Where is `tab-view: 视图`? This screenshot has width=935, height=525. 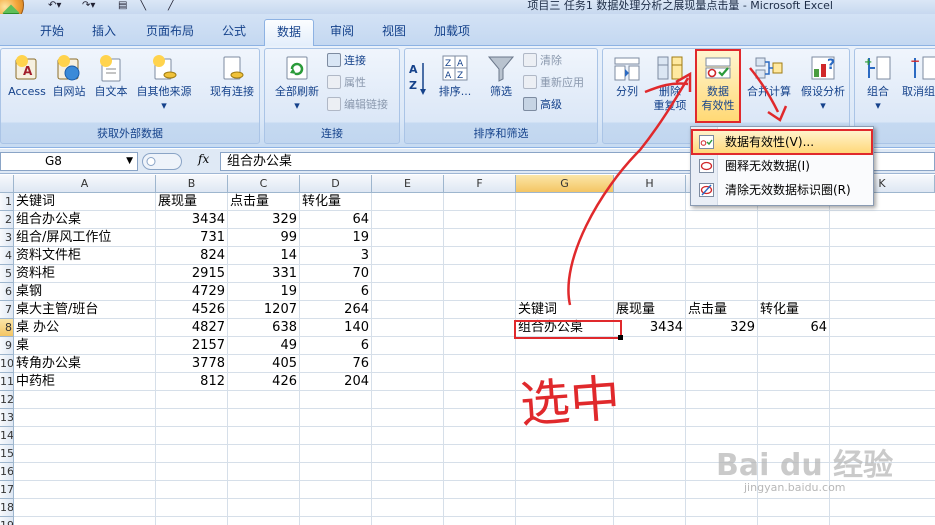 tab-view: 视图 is located at coordinates (394, 32).